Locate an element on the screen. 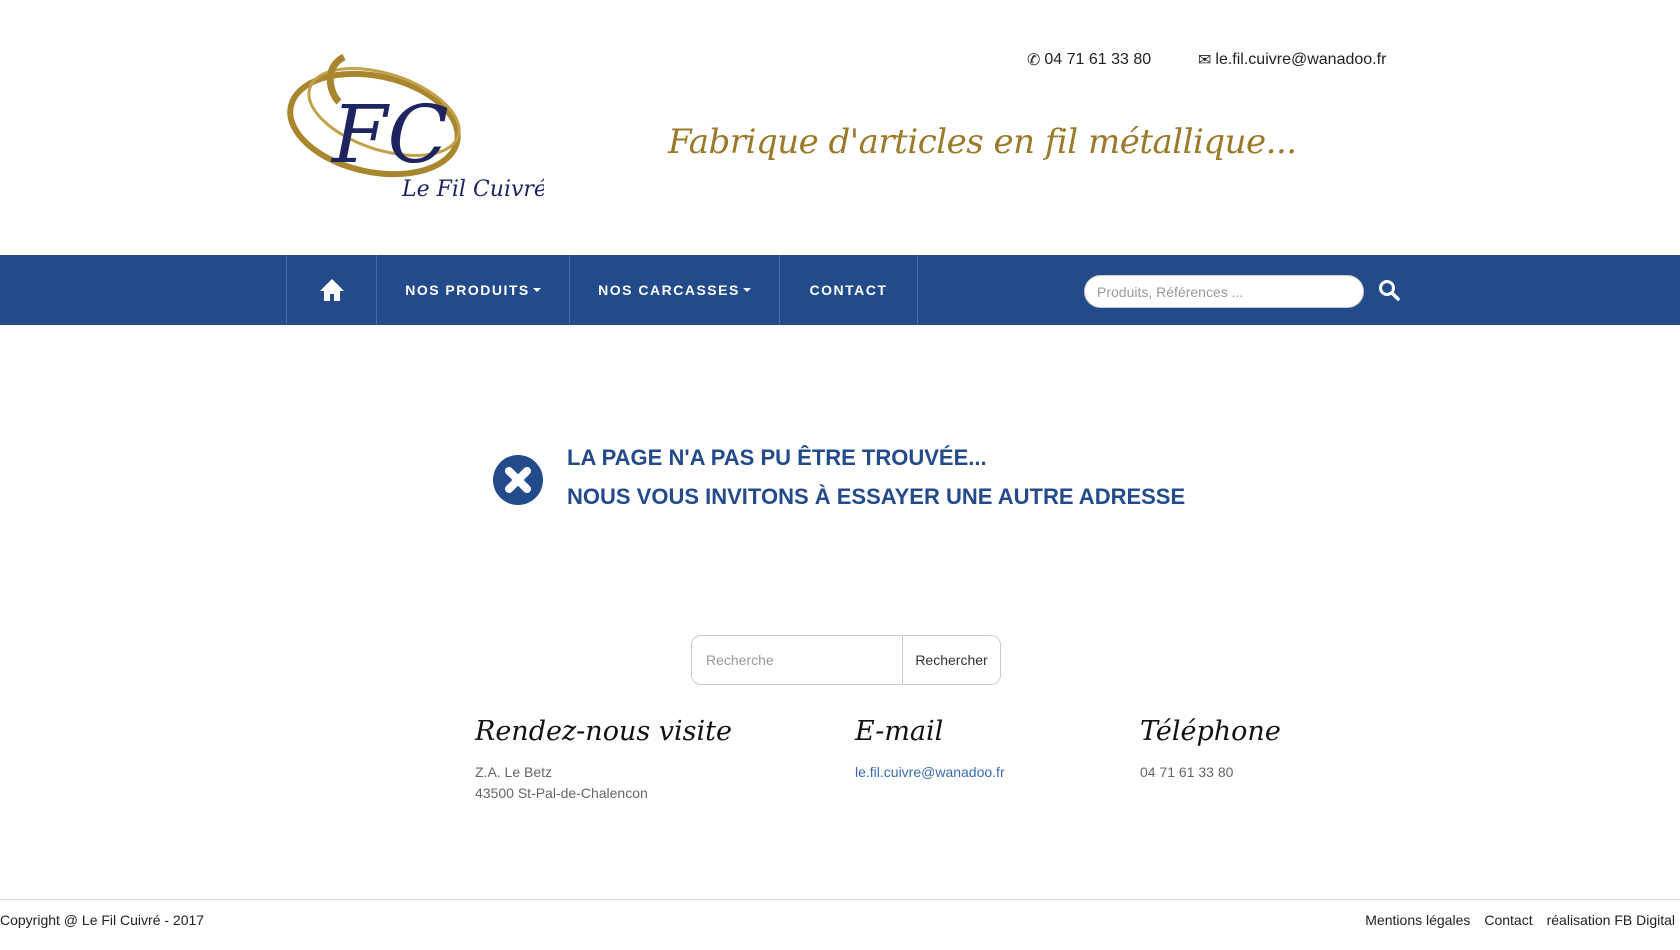 The width and height of the screenshot is (1680, 950). logo-image: FC Le Fil Cuivré is located at coordinates (417, 127).